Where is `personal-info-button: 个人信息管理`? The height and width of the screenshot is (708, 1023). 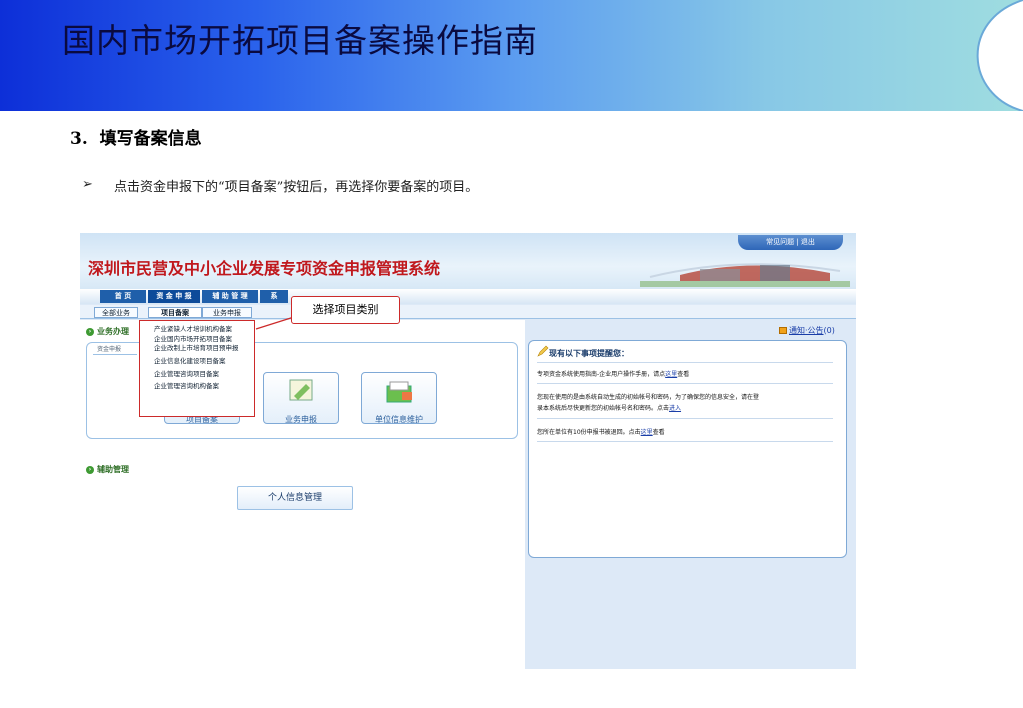
personal-info-button: 个人信息管理 is located at coordinates (295, 498).